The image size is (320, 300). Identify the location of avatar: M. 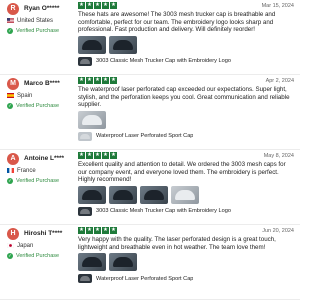
(13, 83).